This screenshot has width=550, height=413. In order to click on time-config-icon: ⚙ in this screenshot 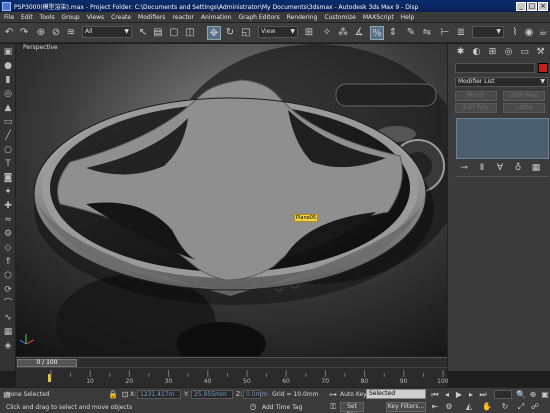, I will do `click(449, 407)`.